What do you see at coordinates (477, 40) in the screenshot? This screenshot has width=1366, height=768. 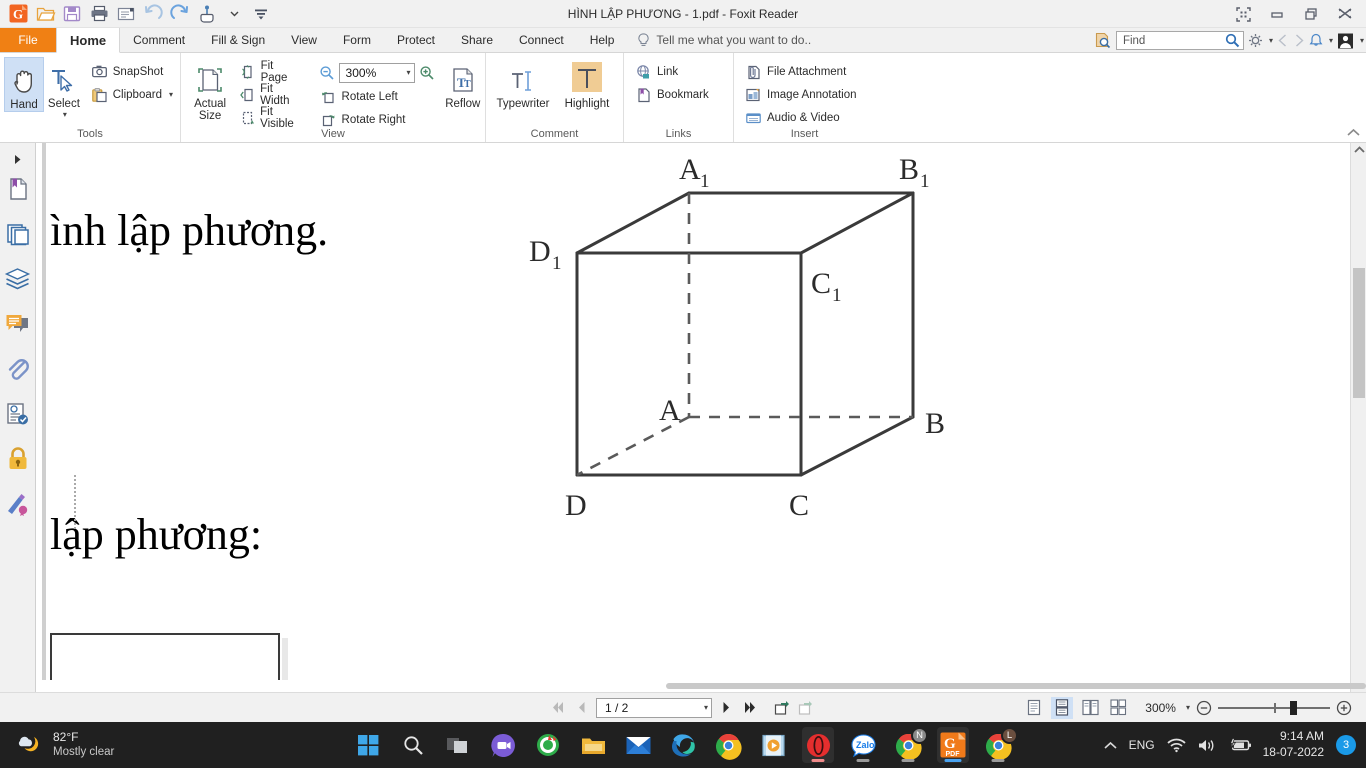 I see `menu-tab-share: Share` at bounding box center [477, 40].